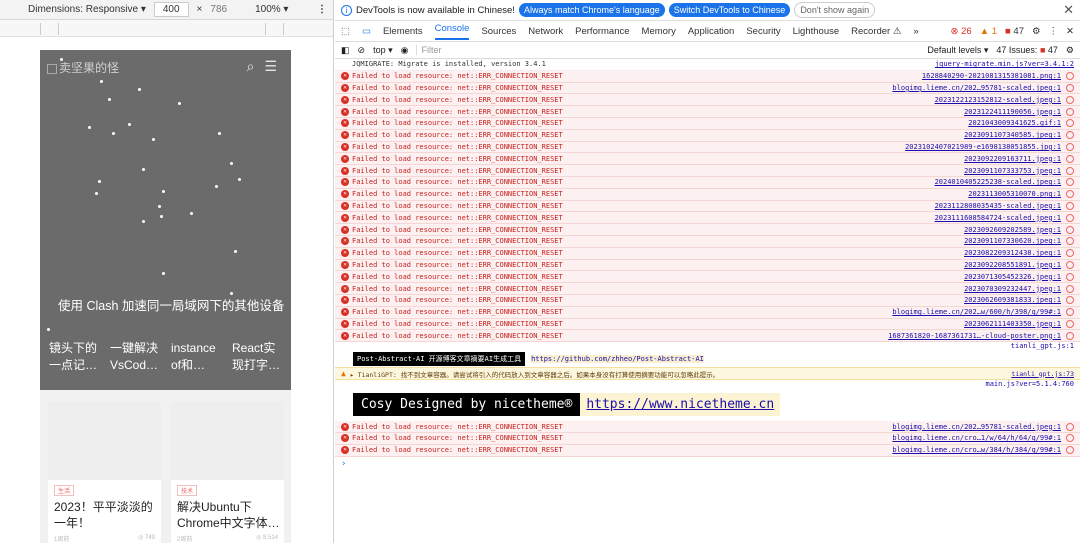  Describe the element at coordinates (1054, 31) in the screenshot. I see `more-icon: ⋮` at that location.